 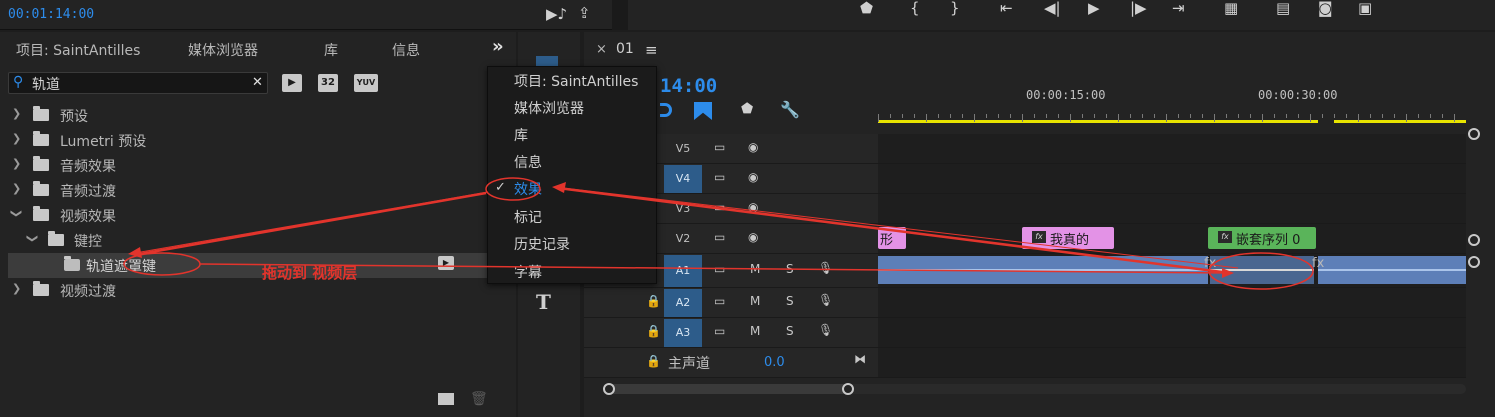 What do you see at coordinates (1094, 8) in the screenshot?
I see `play-icon: ▶` at bounding box center [1094, 8].